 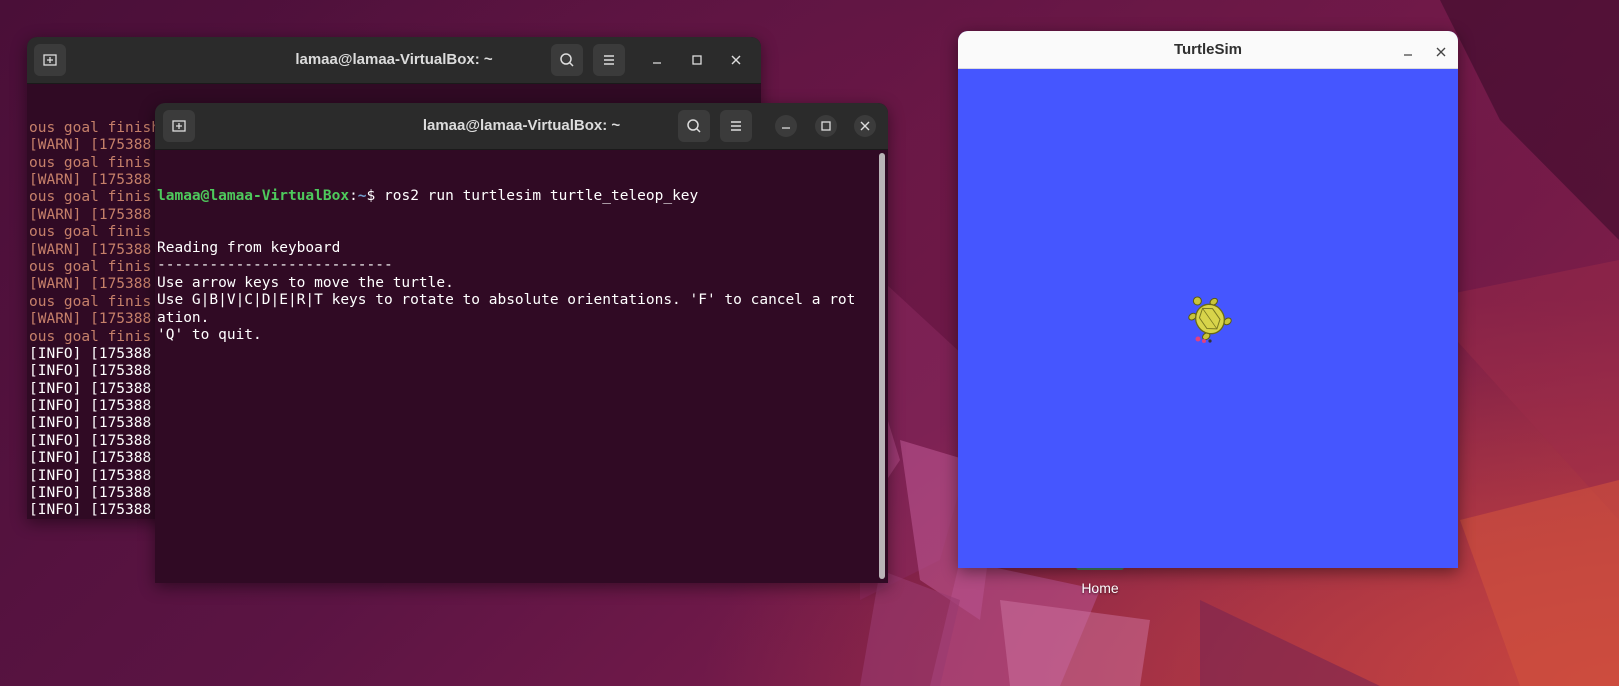 What do you see at coordinates (305, 282) in the screenshot?
I see `output-line: Use arrow keys to move the turtle.` at bounding box center [305, 282].